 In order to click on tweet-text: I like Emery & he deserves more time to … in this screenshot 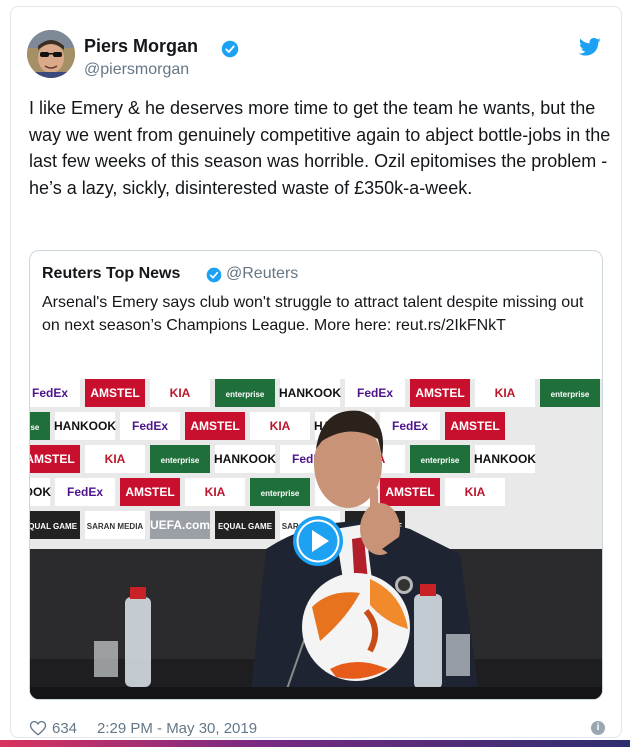, I will do `click(320, 148)`.